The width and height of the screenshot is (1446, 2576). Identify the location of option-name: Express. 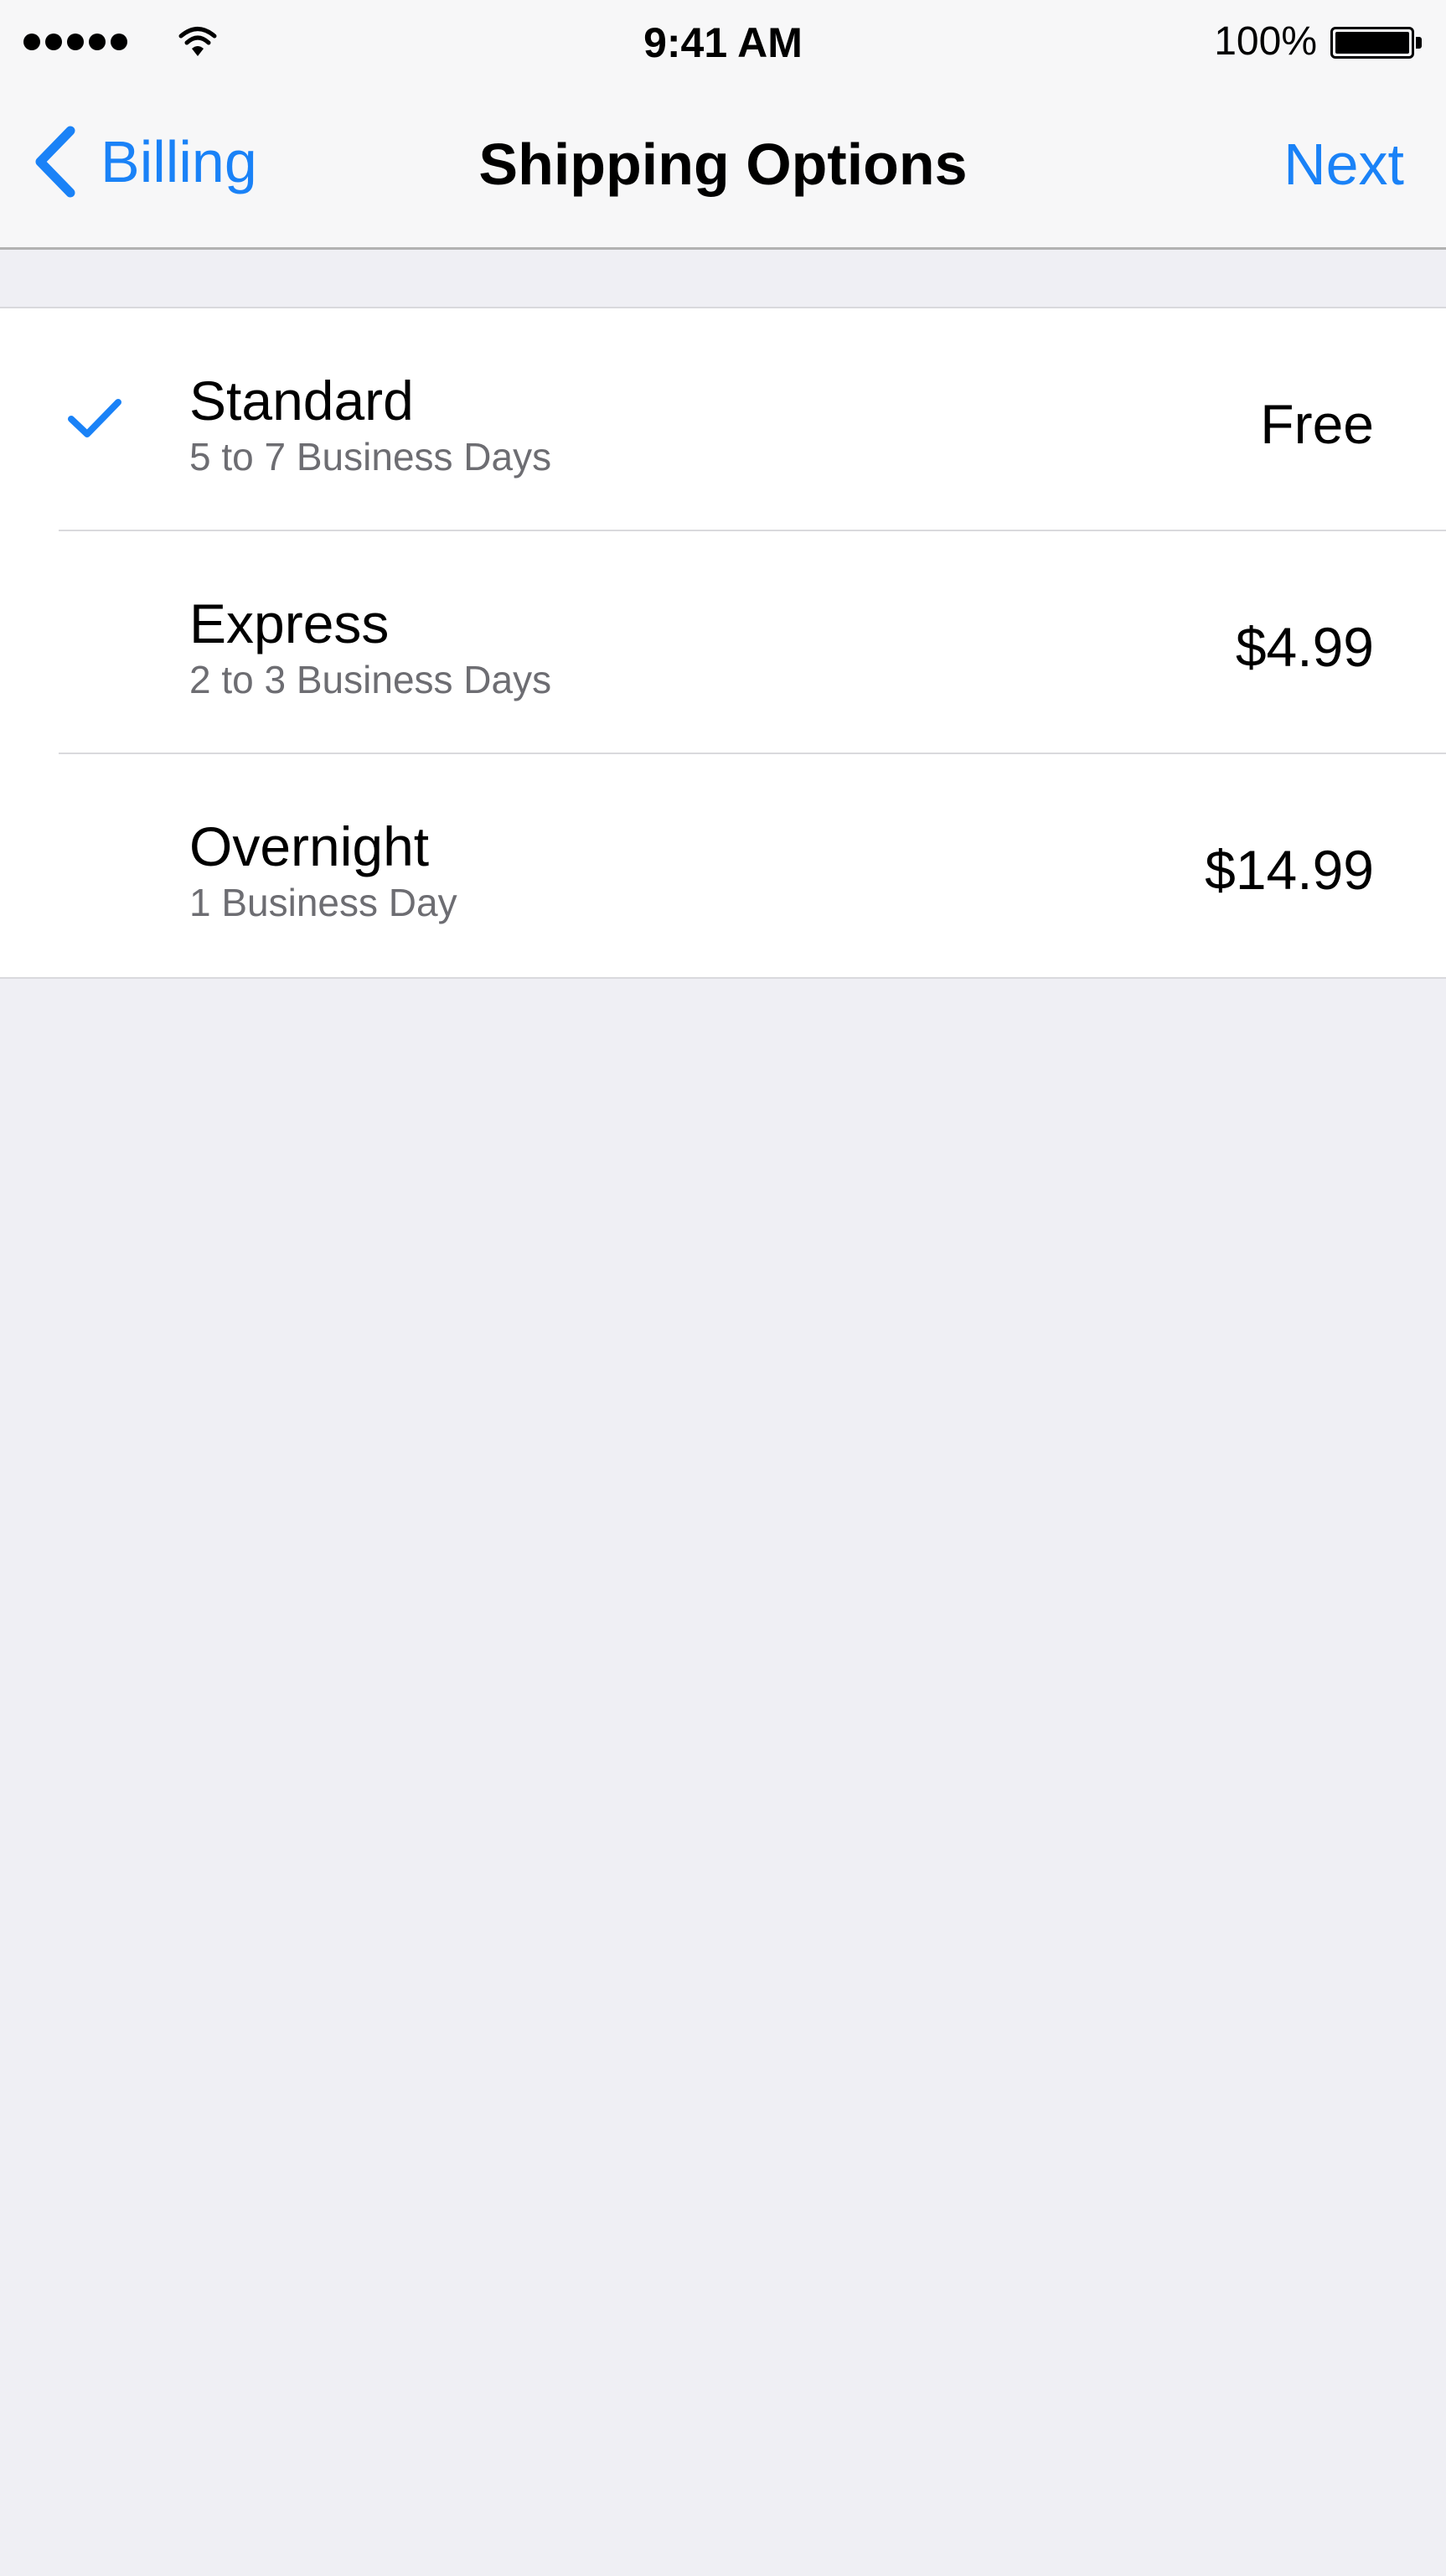
(289, 623).